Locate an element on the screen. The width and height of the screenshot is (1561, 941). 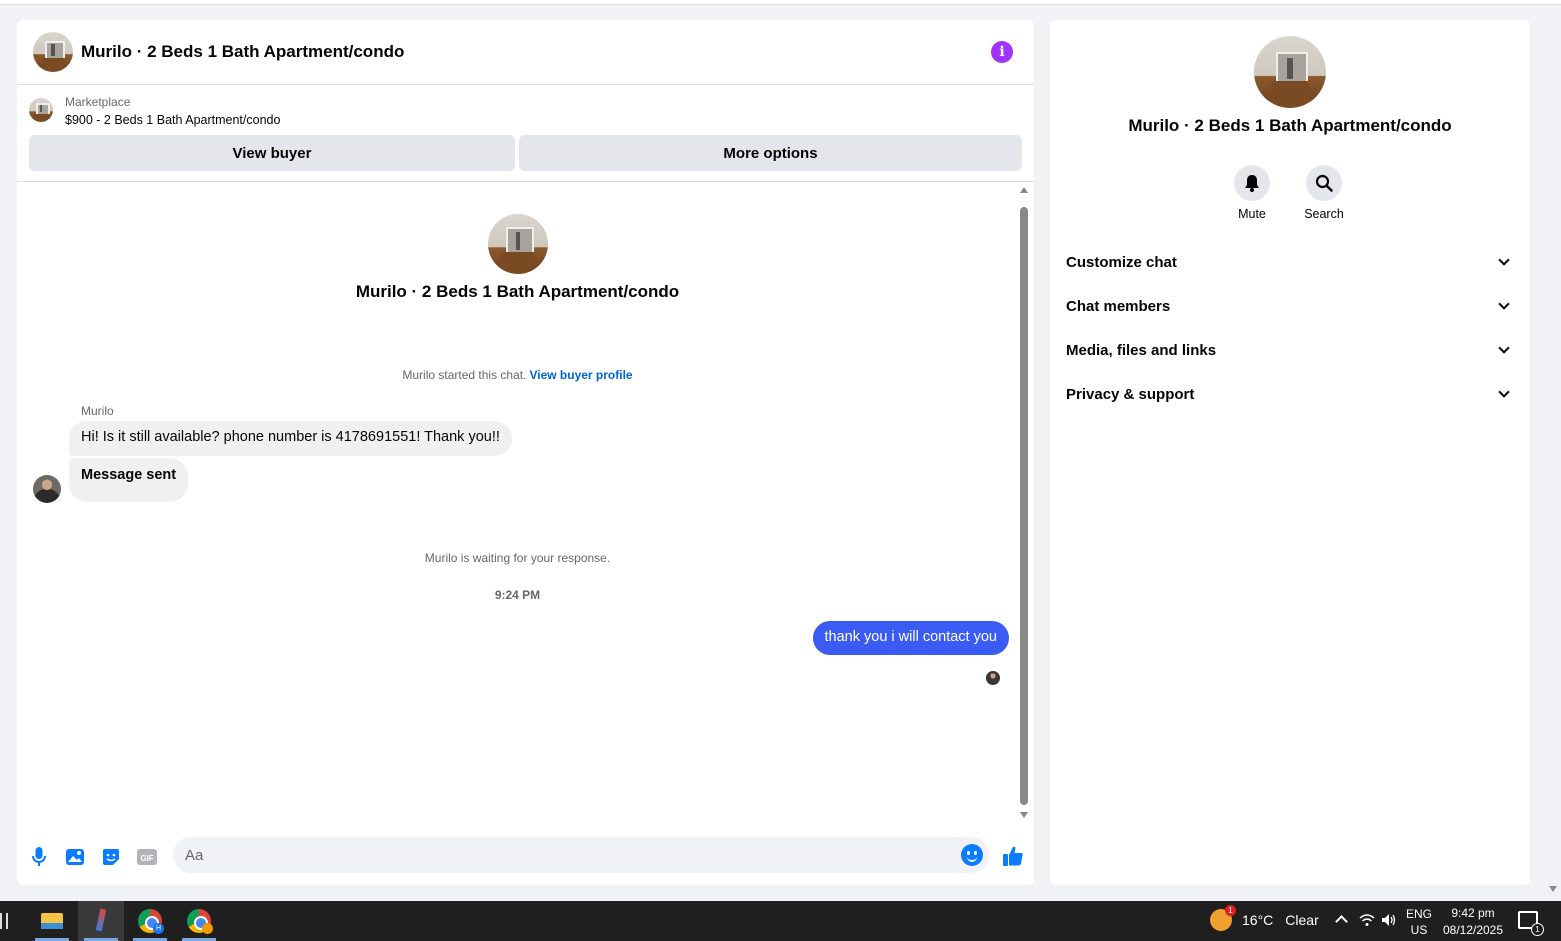
details-title: Murilo · 2 Beds 1 Bath Apartment/condo is located at coordinates (1290, 125).